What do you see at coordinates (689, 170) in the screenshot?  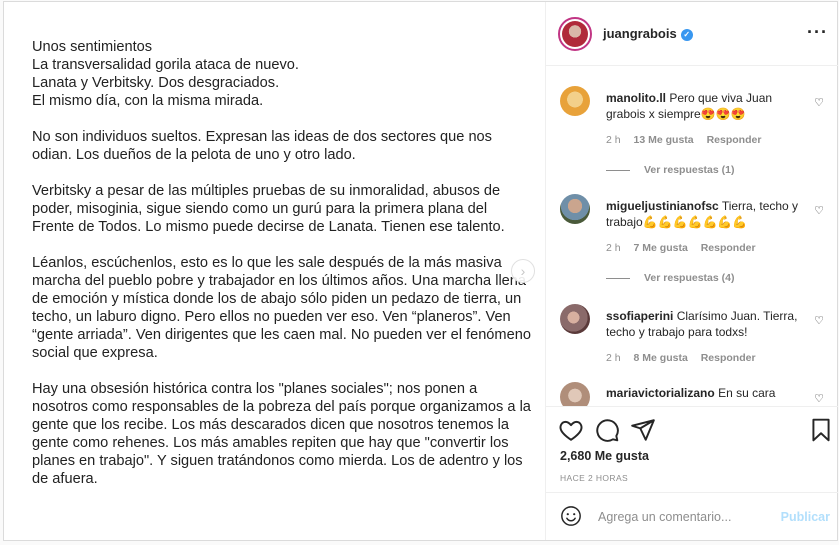 I see `view-replies-label: Ver respuestas (1)` at bounding box center [689, 170].